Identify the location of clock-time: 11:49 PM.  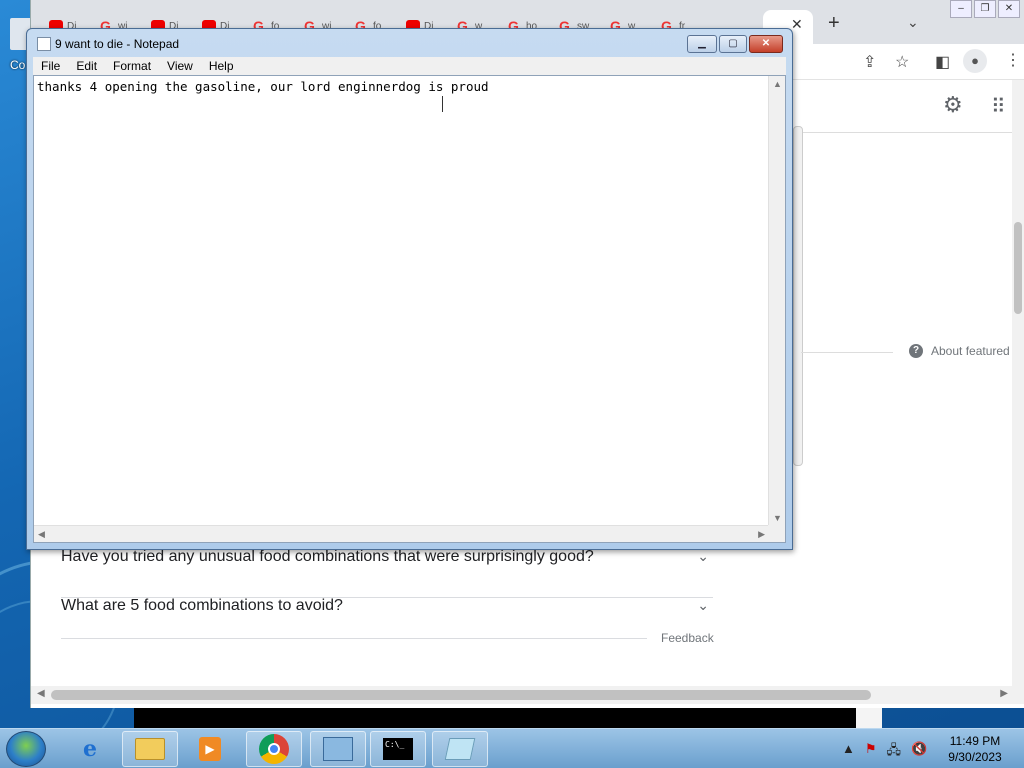
(975, 741).